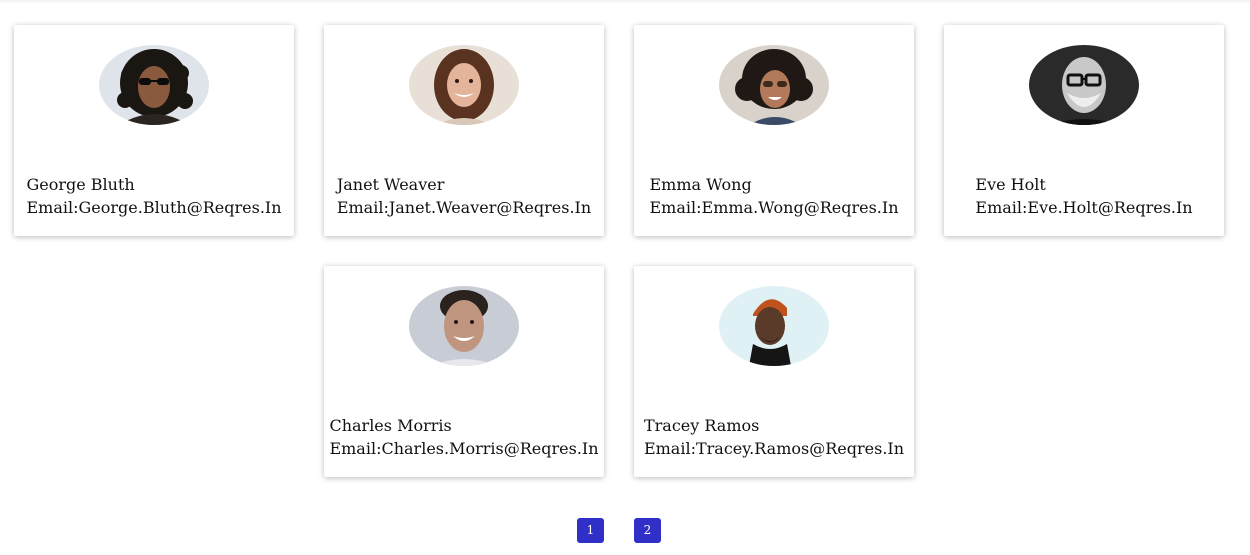 This screenshot has width=1250, height=555. What do you see at coordinates (625, 2) in the screenshot?
I see `top-divider` at bounding box center [625, 2].